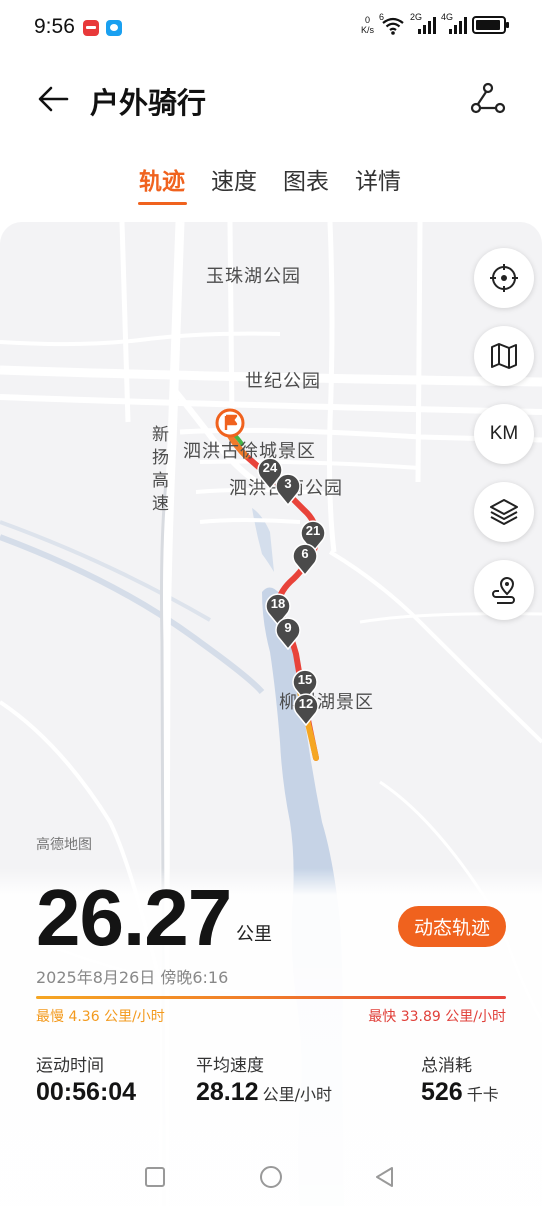 This screenshot has height=1206, width=542. Describe the element at coordinates (482, 1094) in the screenshot. I see `calories-unit: 千卡` at that location.